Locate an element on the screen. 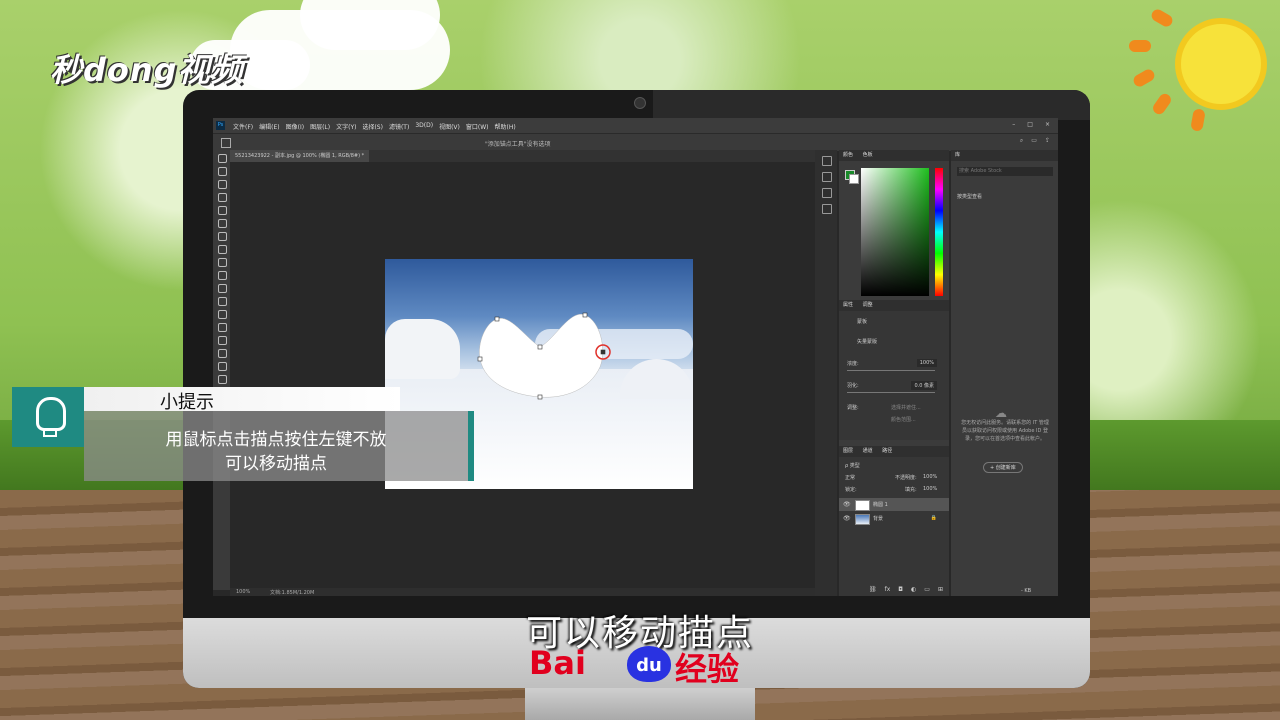  tab-adjustments: 调整 is located at coordinates (868, 305).